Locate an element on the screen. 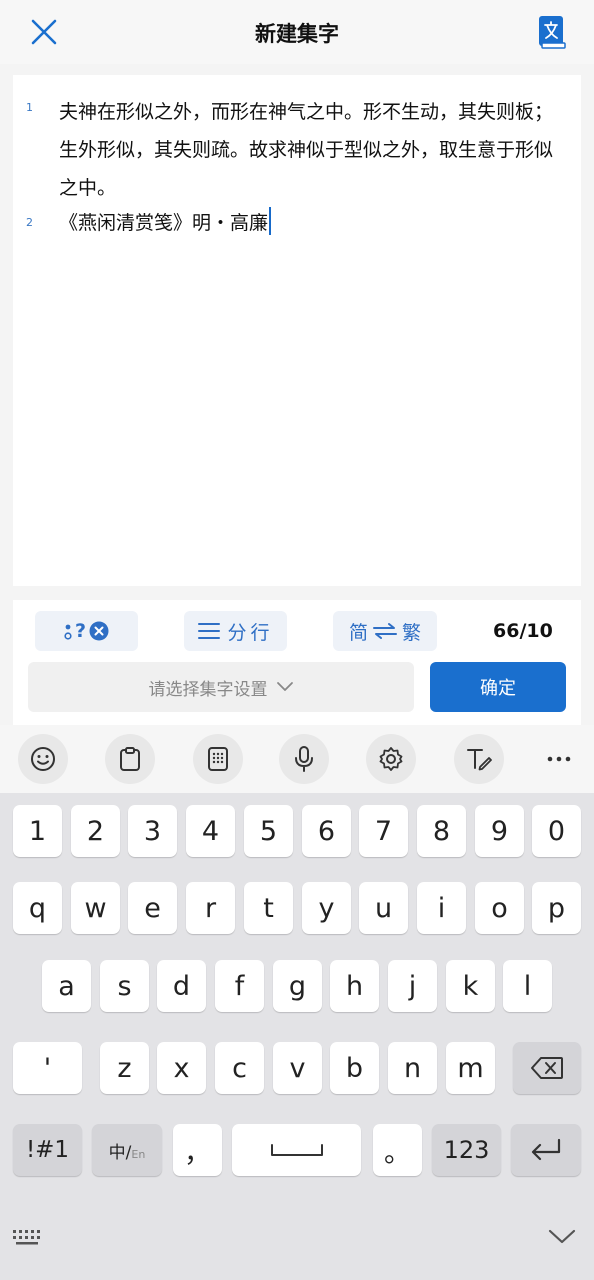  lines-icon is located at coordinates (209, 631).